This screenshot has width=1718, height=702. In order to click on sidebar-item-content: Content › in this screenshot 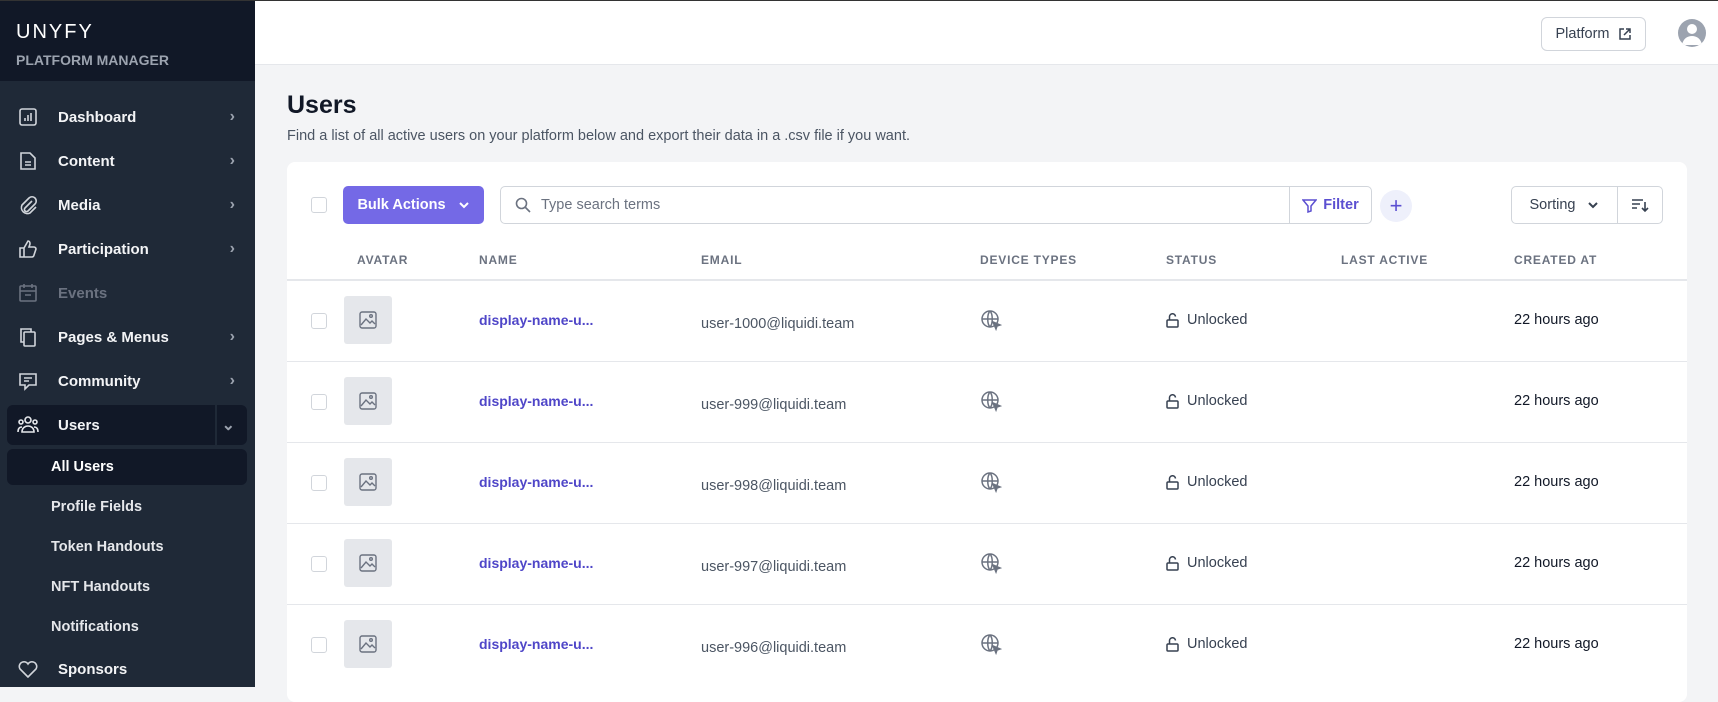, I will do `click(127, 161)`.